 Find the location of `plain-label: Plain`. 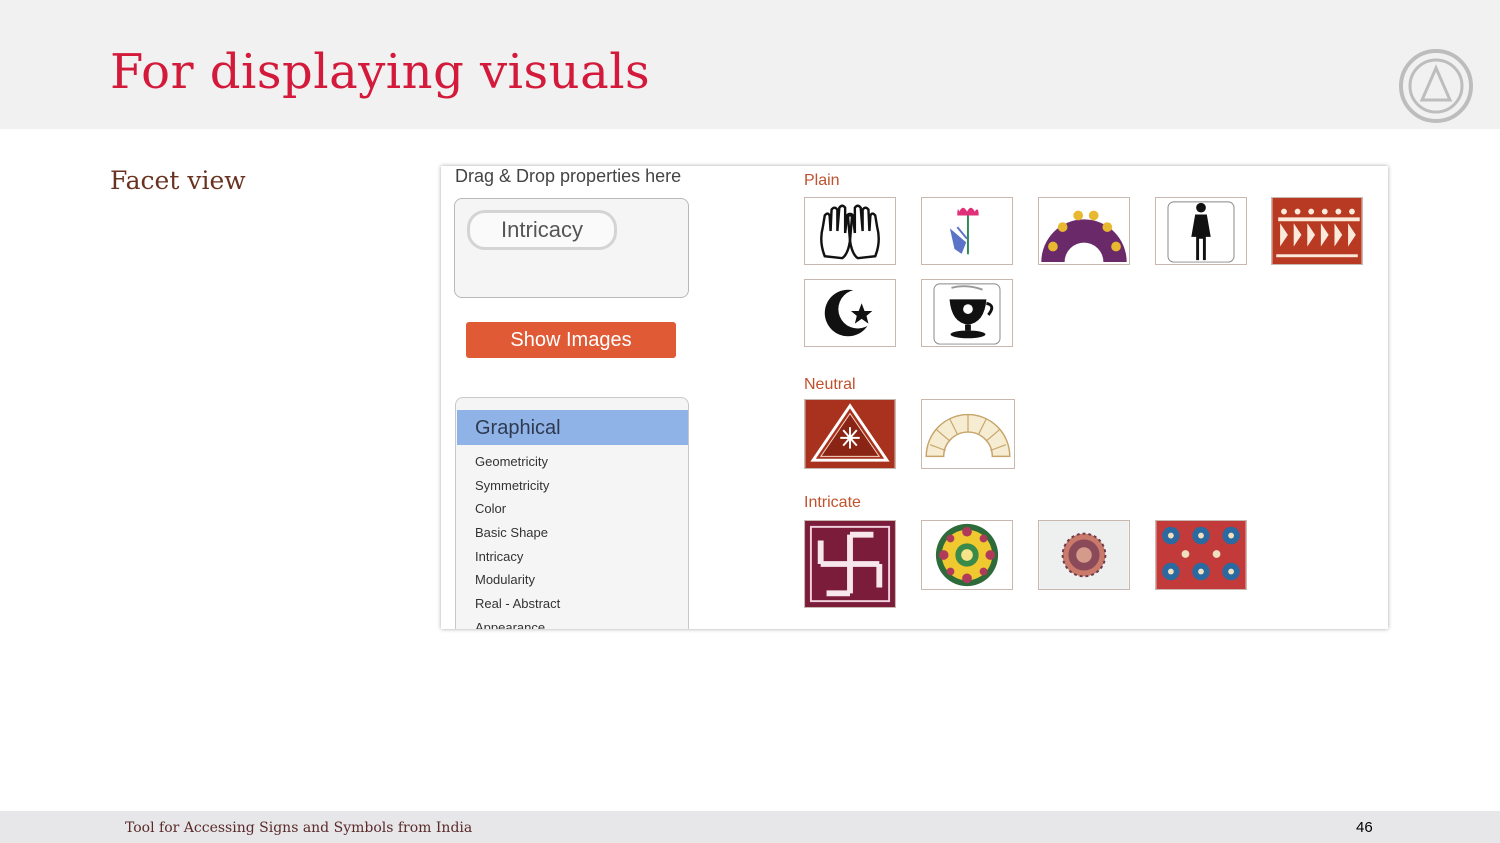

plain-label: Plain is located at coordinates (822, 180).